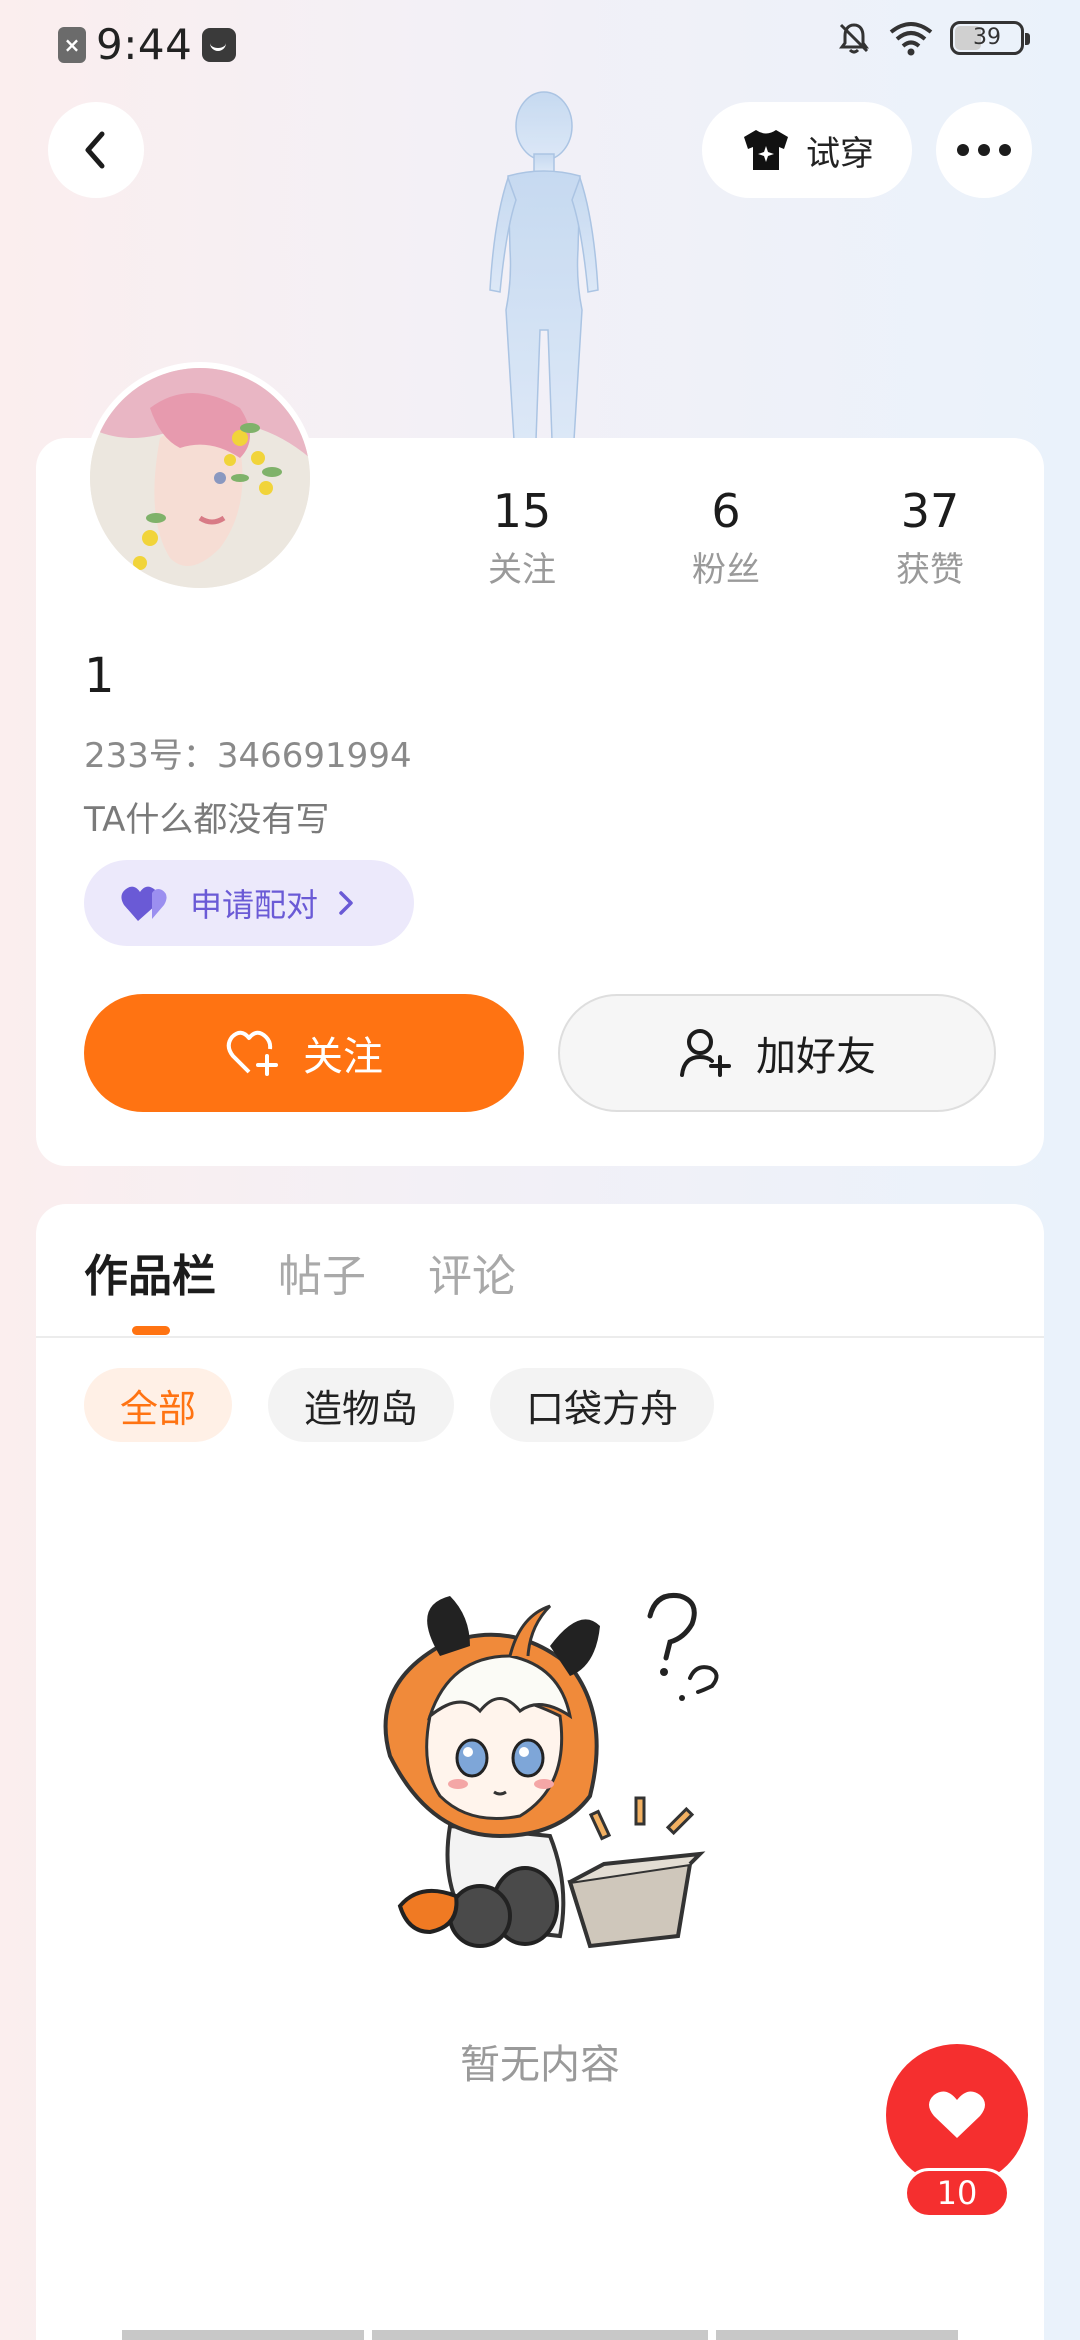 This screenshot has height=2340, width=1080. Describe the element at coordinates (219, 44) in the screenshot. I see `message-icon` at that location.